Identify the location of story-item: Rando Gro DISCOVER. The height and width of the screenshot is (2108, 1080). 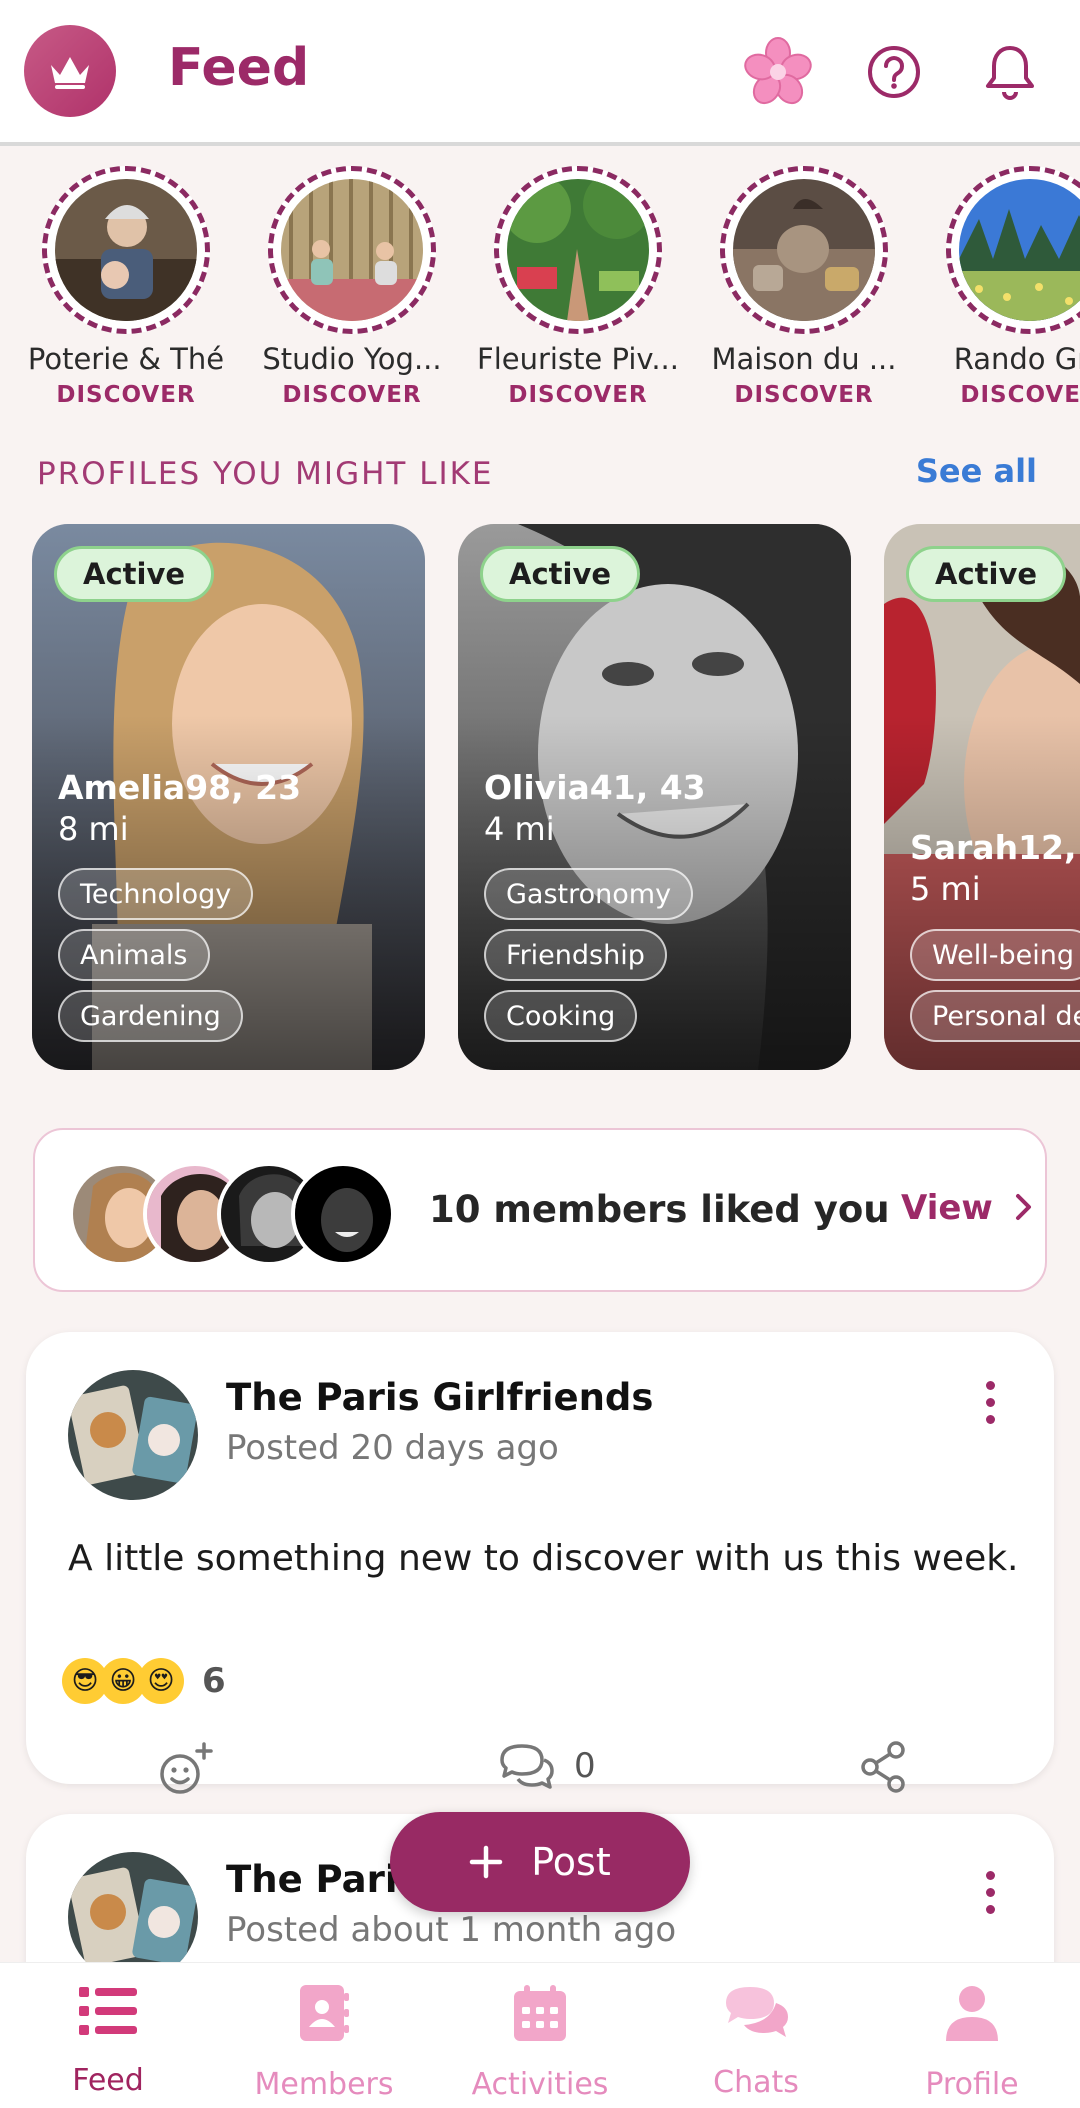
(1000, 284).